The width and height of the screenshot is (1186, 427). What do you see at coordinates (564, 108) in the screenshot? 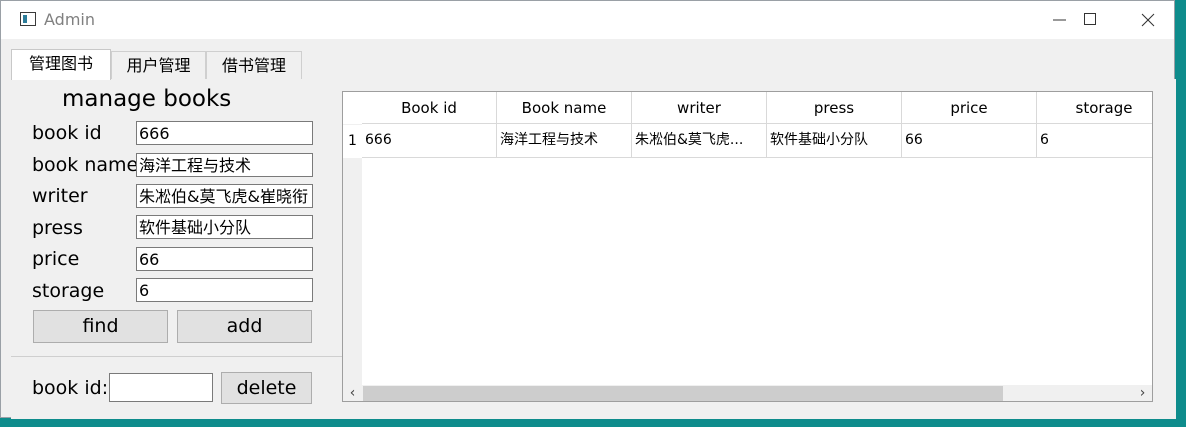
I see `column-header-book-name: Book name` at bounding box center [564, 108].